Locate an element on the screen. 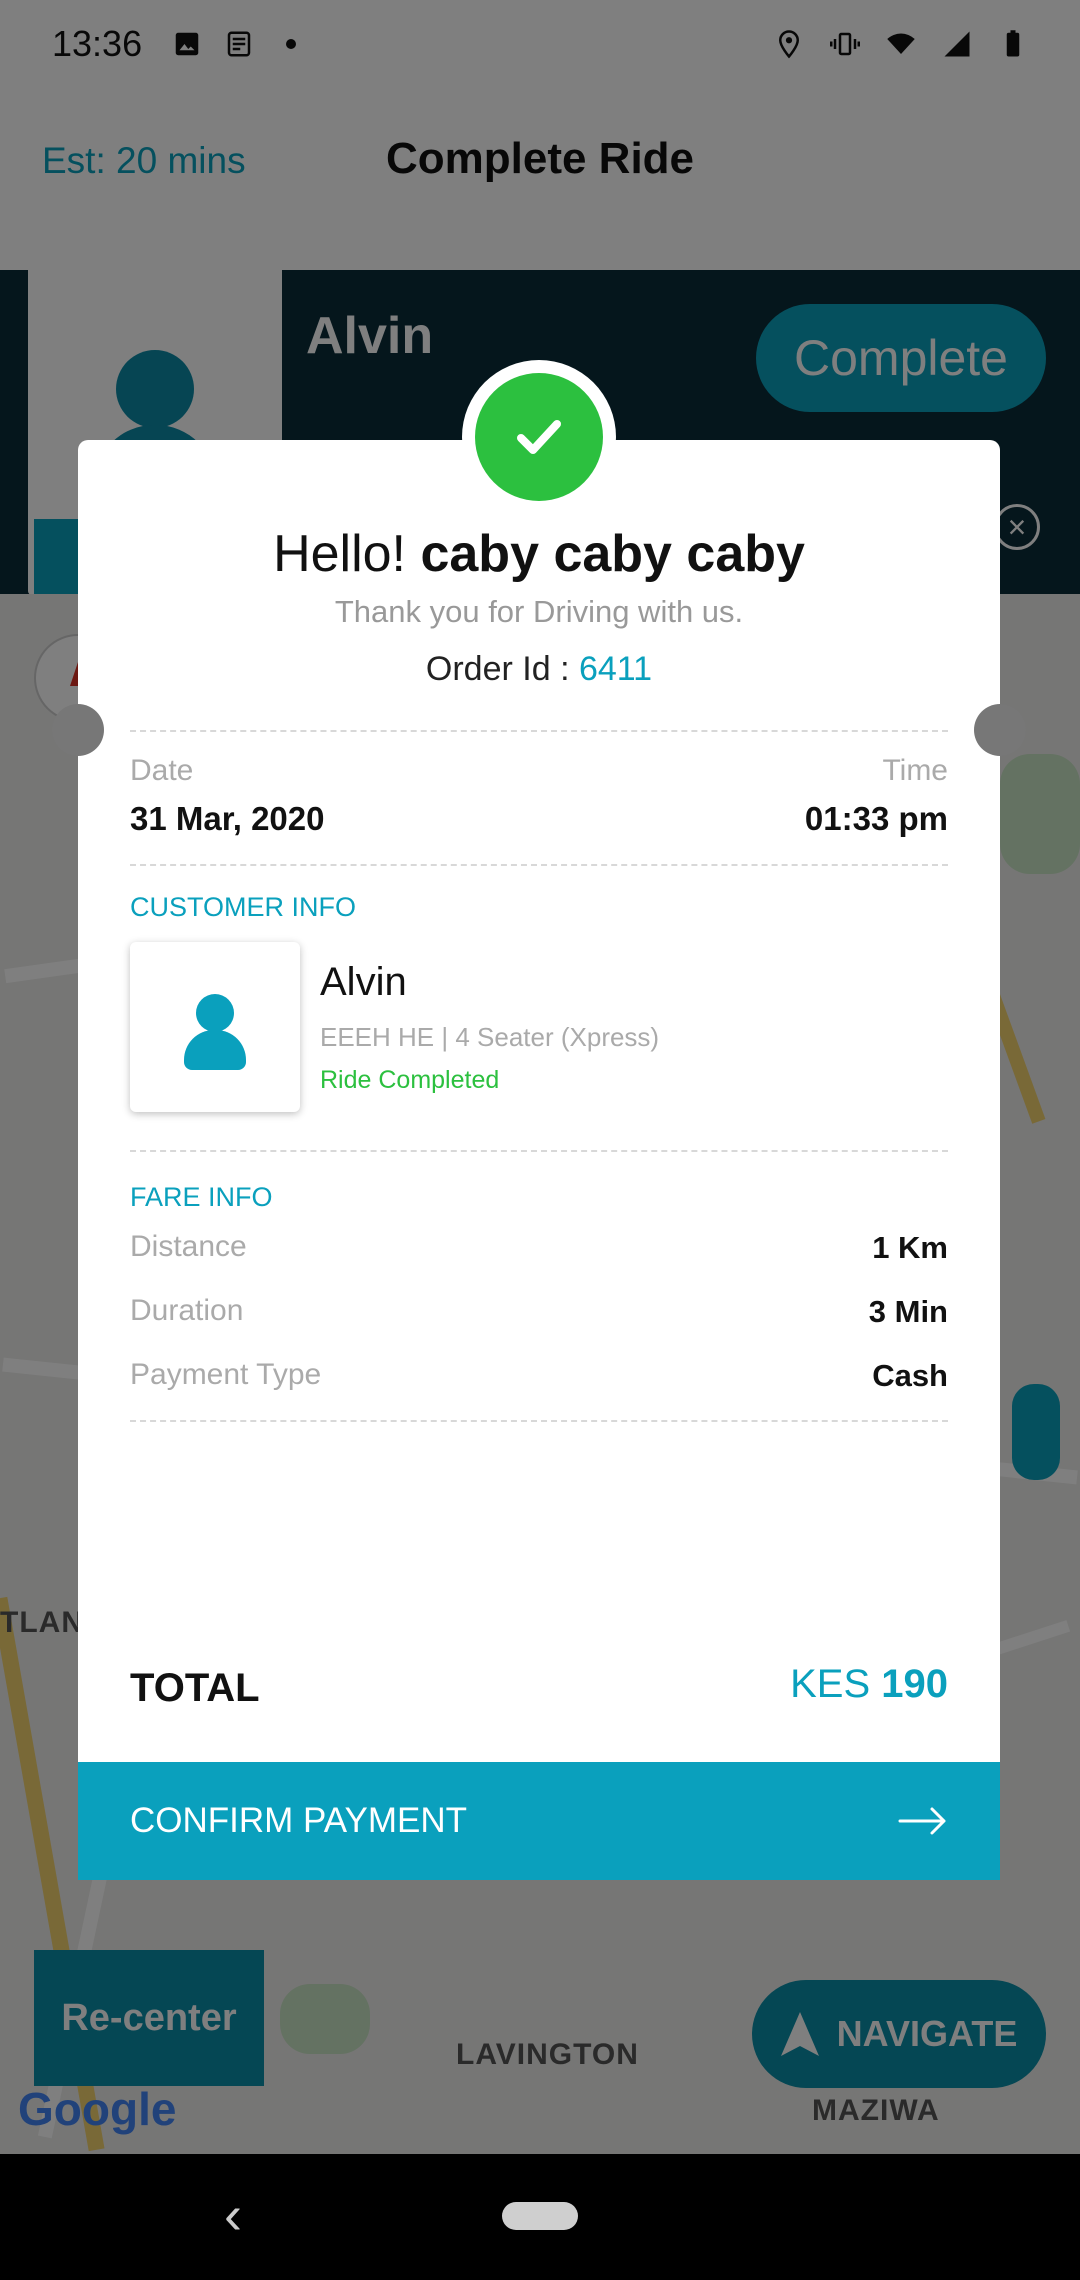 Image resolution: width=1080 pixels, height=2280 pixels. avatar-head-shape is located at coordinates (215, 1013).